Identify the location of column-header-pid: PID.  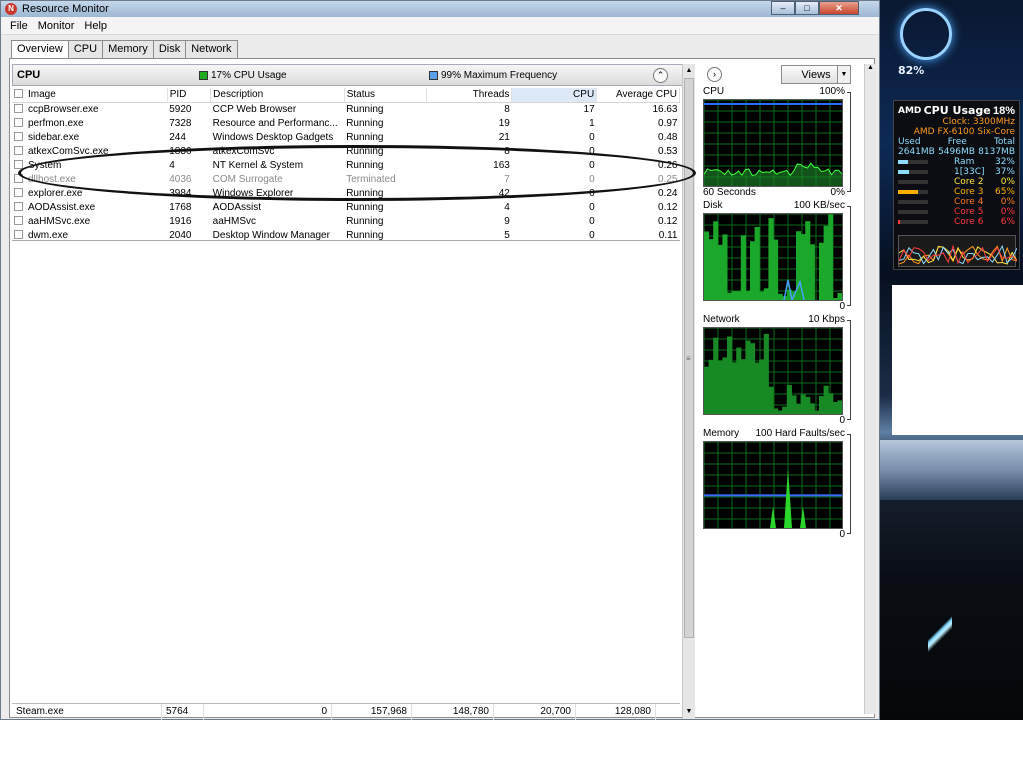
(189, 95).